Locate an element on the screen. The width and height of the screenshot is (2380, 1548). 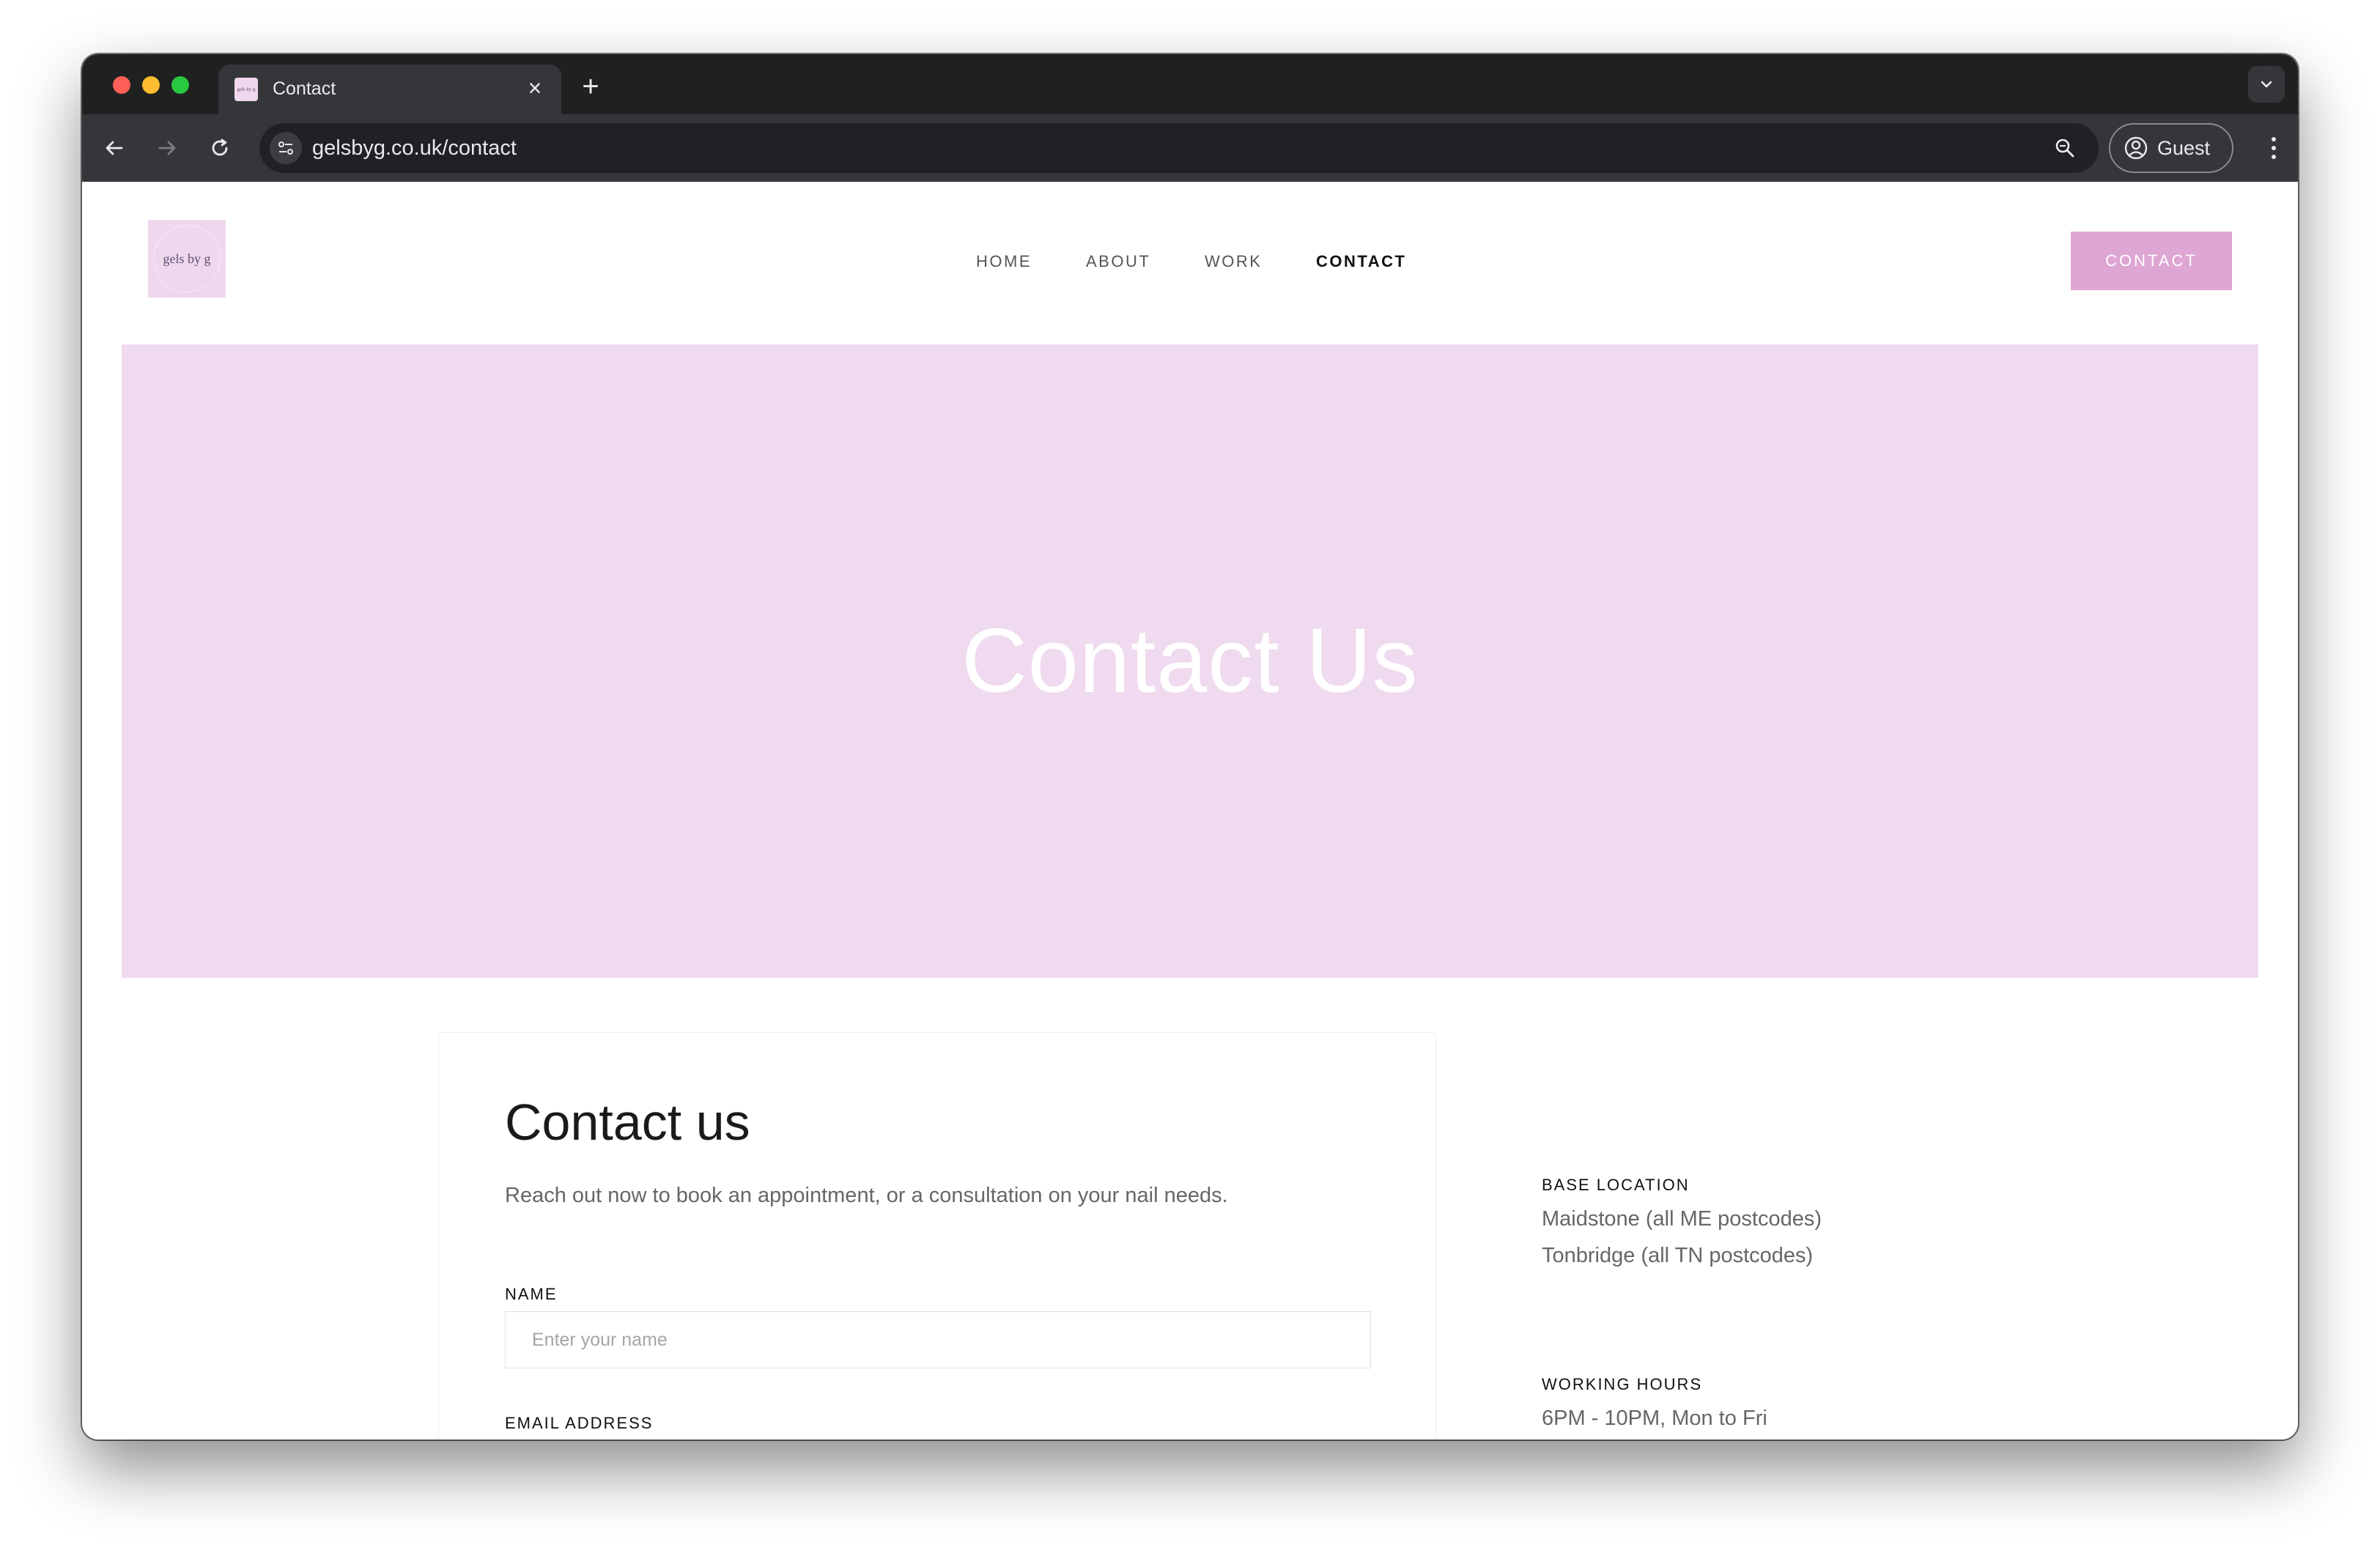
url-text: gelsbyg.co.uk/contact is located at coordinates (414, 148).